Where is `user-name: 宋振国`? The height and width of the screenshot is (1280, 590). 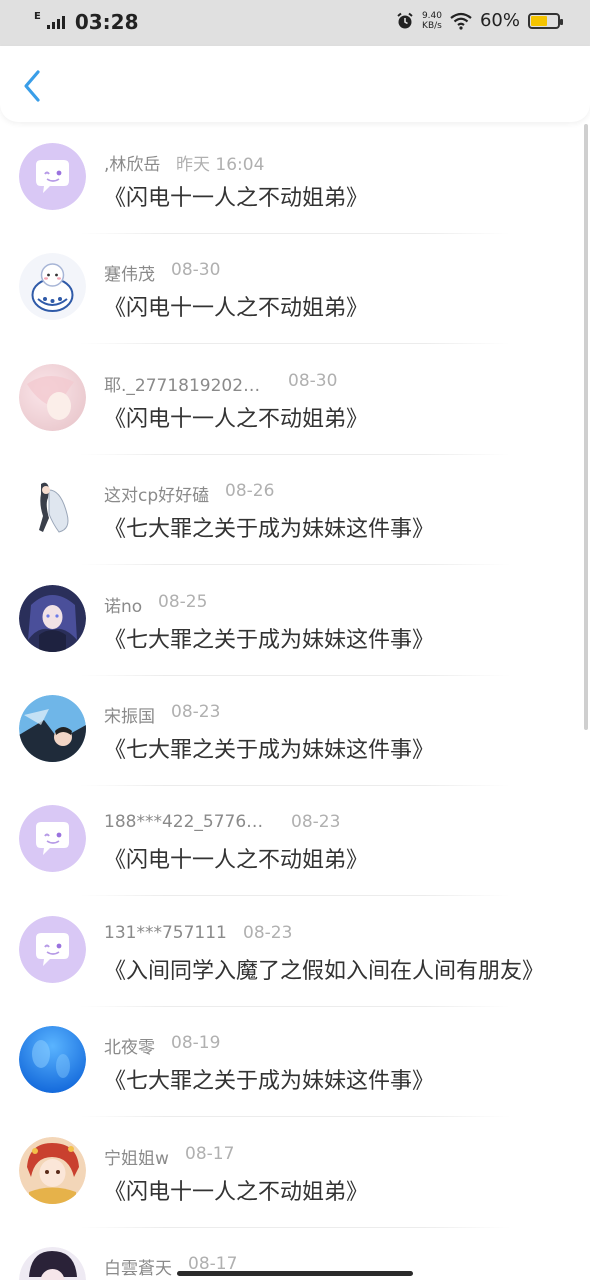 user-name: 宋振国 is located at coordinates (129, 717).